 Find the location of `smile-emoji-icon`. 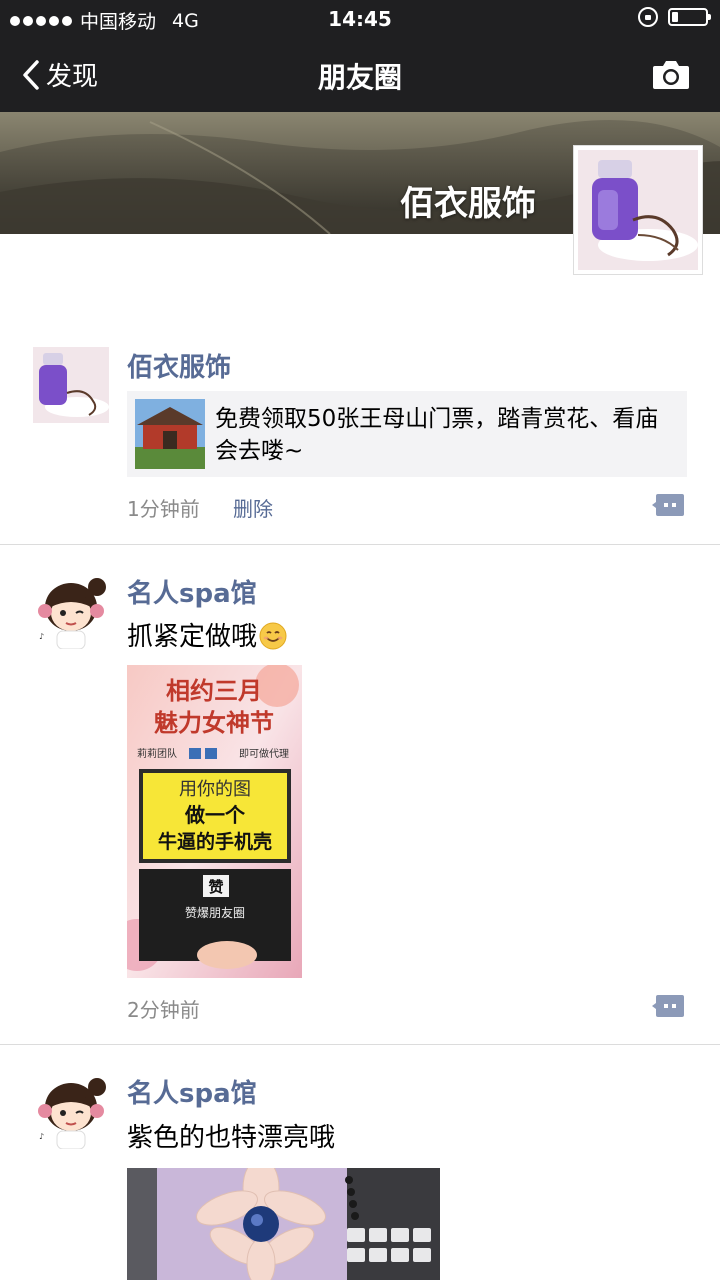

smile-emoji-icon is located at coordinates (273, 636).